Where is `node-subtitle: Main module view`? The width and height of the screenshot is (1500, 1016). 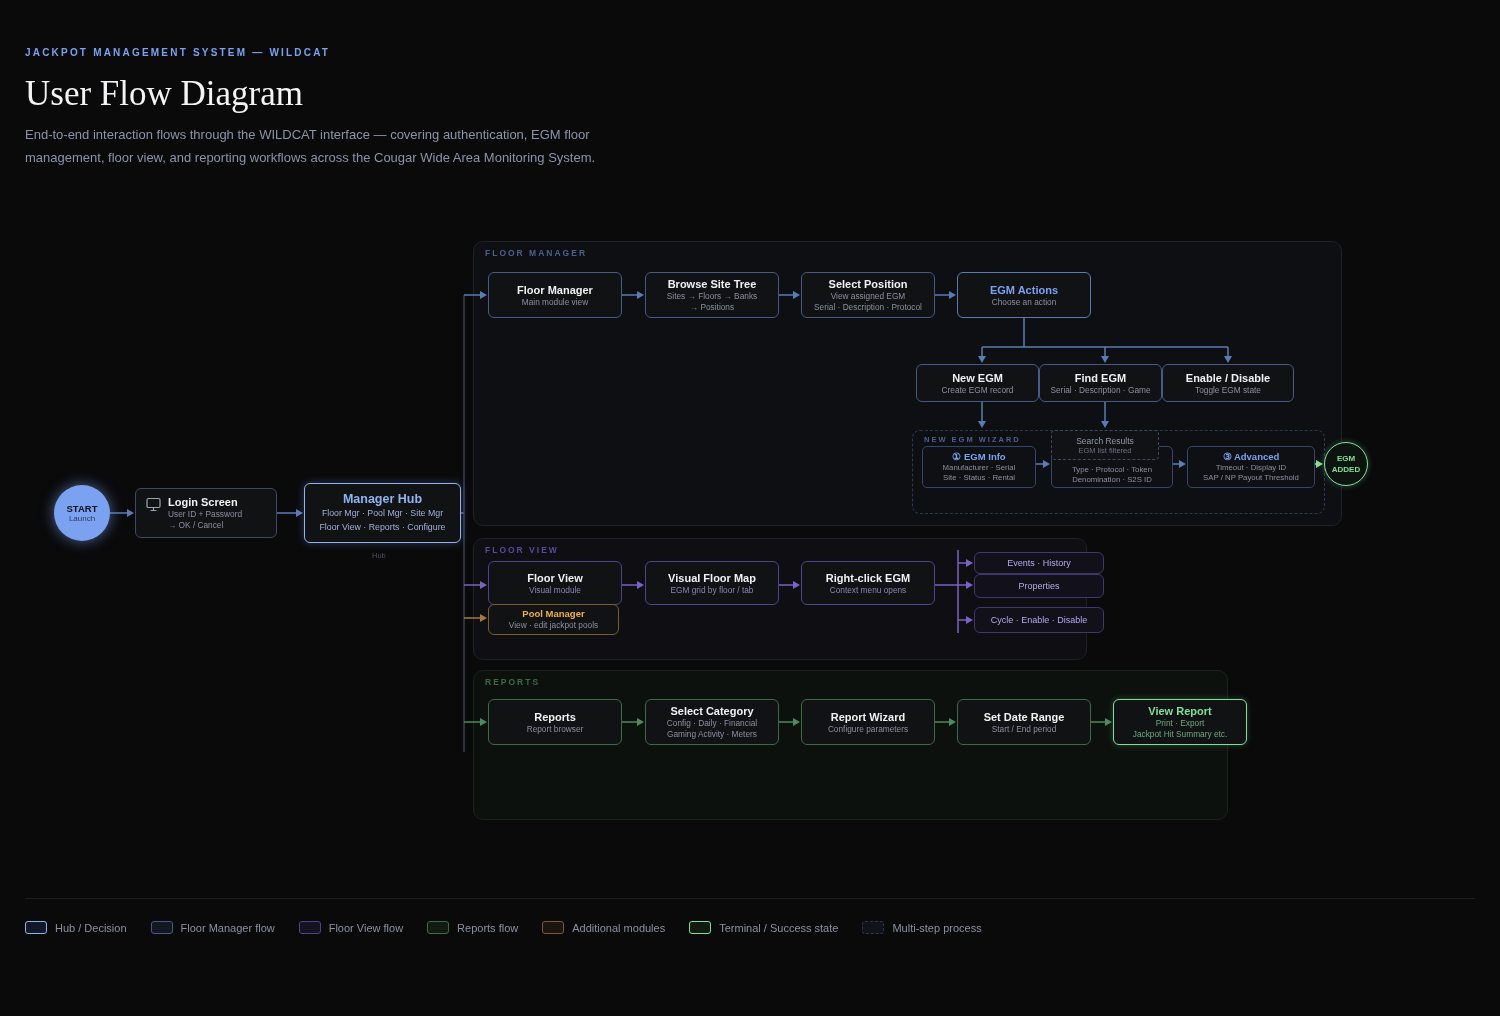
node-subtitle: Main module view is located at coordinates (555, 302).